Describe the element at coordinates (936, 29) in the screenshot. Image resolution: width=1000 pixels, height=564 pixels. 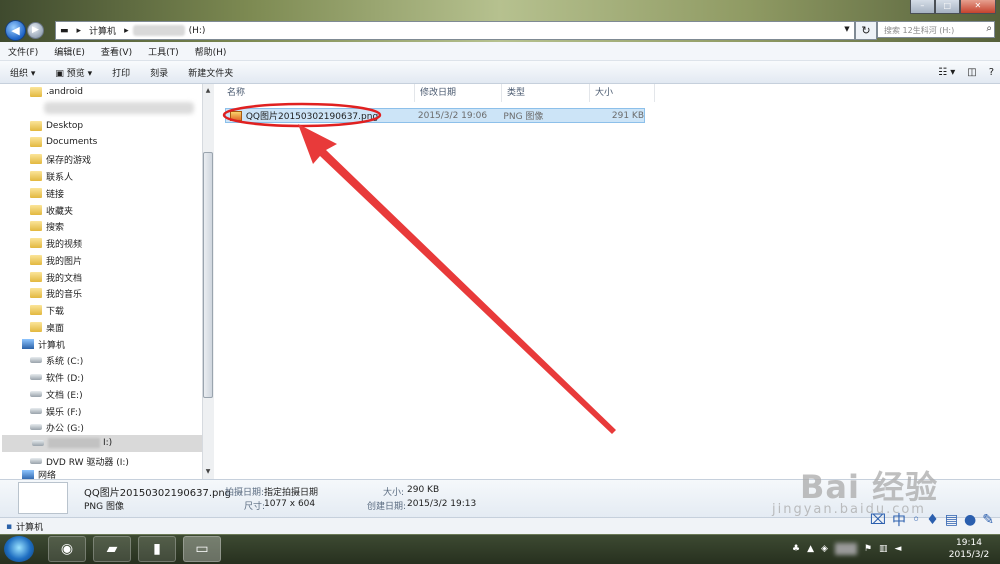
I see `search-input: 搜索 12生科河 (H:)` at that location.